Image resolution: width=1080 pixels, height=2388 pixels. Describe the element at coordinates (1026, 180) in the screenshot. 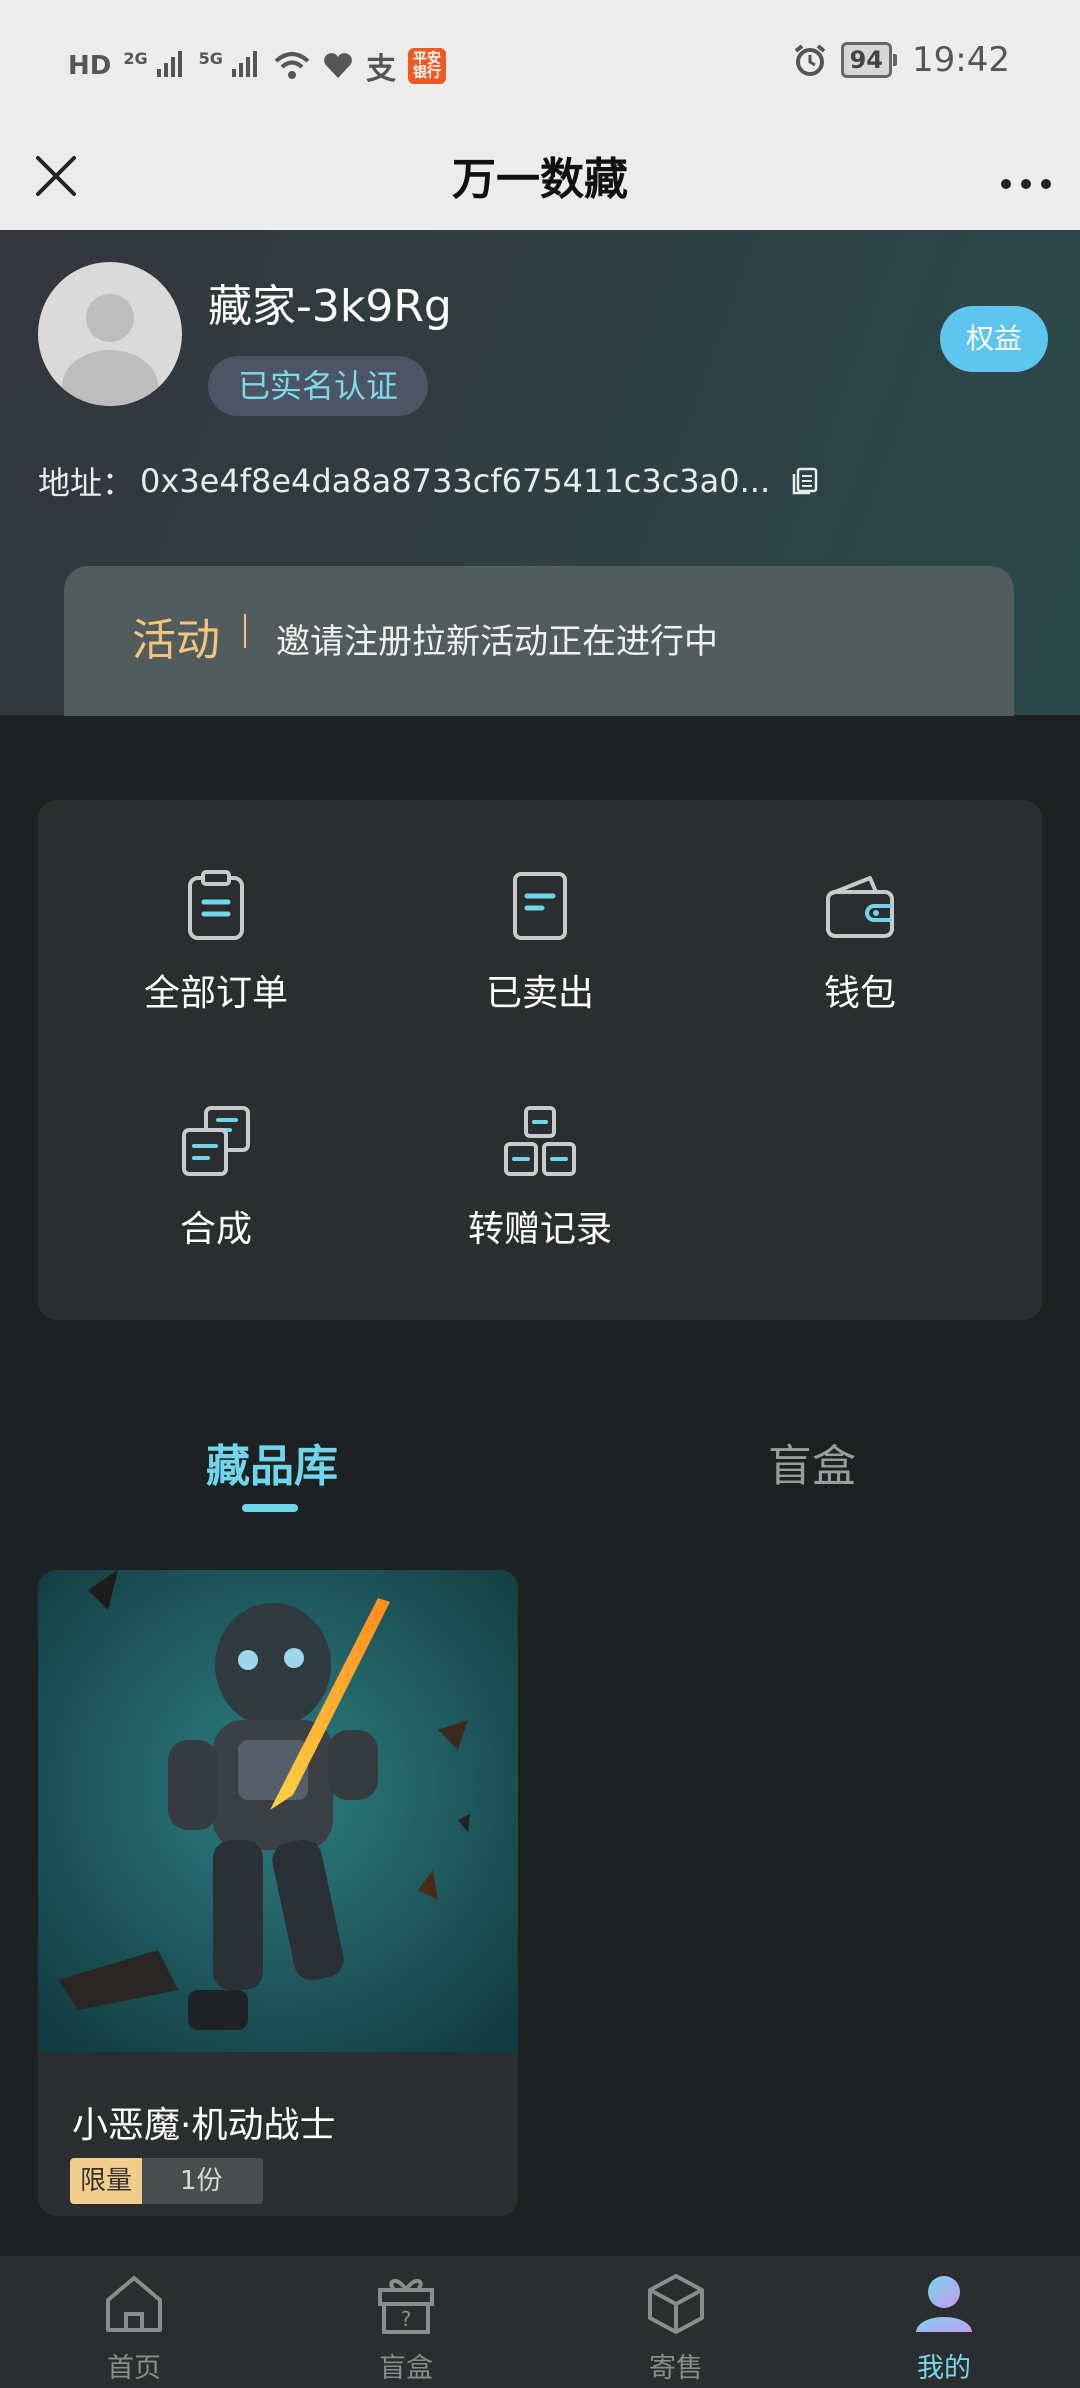

I see `more-options-icon` at that location.